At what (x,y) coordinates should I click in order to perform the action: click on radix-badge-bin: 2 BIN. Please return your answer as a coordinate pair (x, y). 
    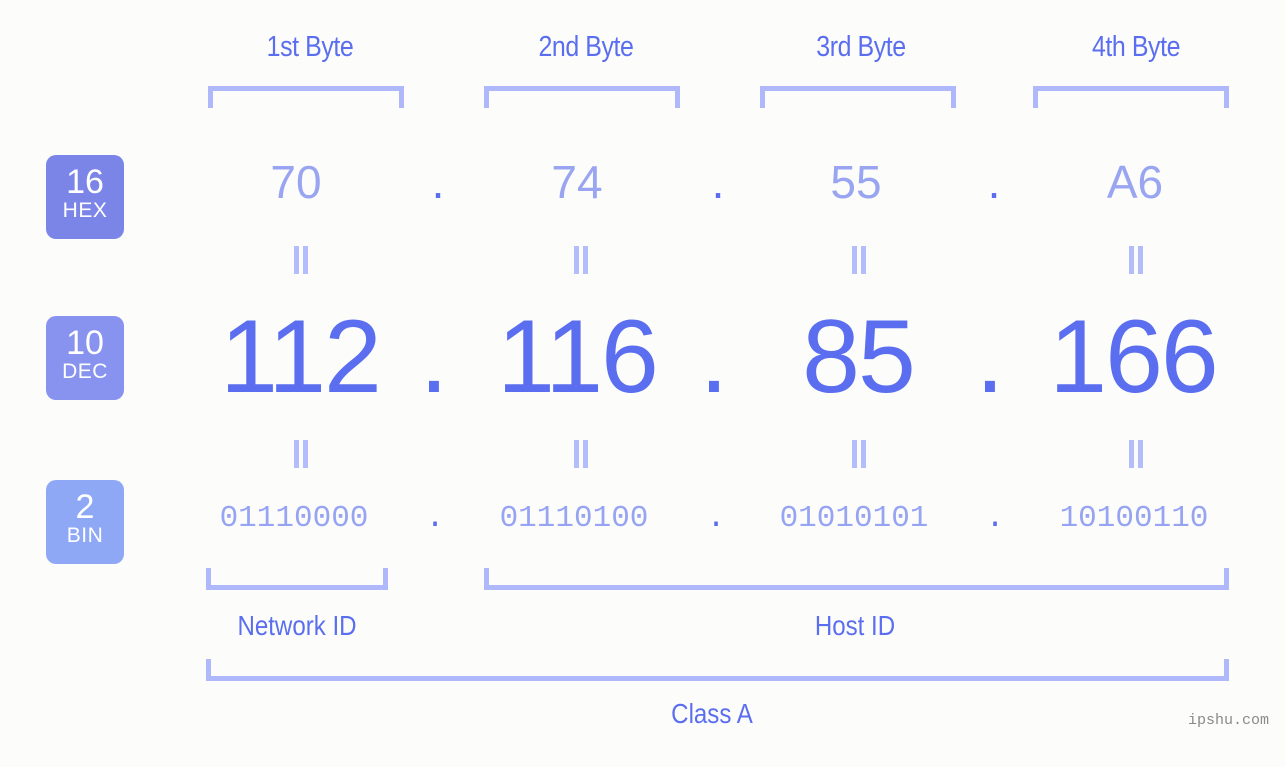
    Looking at the image, I should click on (85, 522).